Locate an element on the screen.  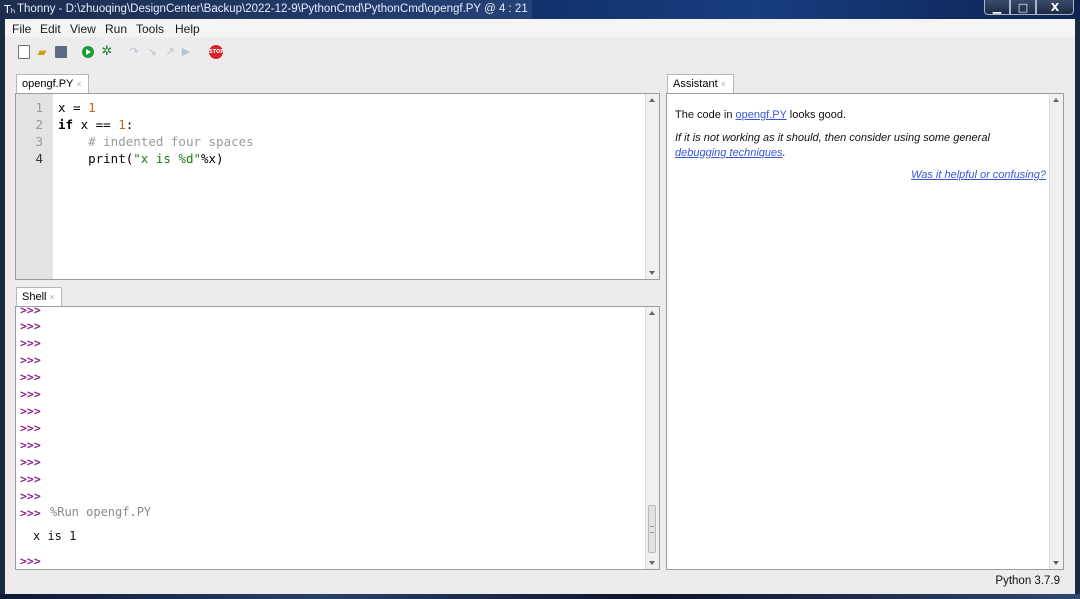
shell-scrollbar is located at coordinates (652, 438).